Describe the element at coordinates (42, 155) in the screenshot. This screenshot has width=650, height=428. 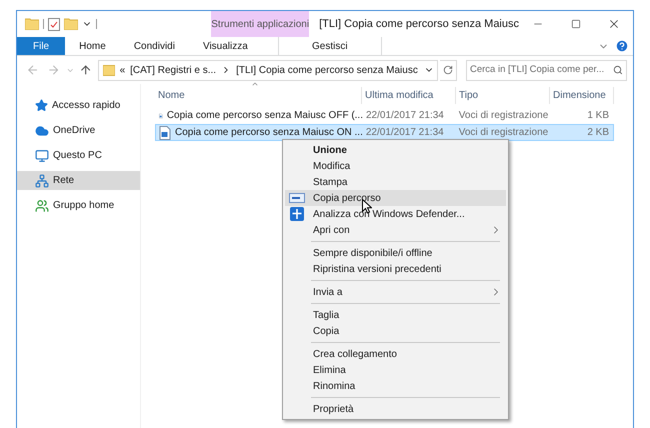
I see `monitor-icon` at that location.